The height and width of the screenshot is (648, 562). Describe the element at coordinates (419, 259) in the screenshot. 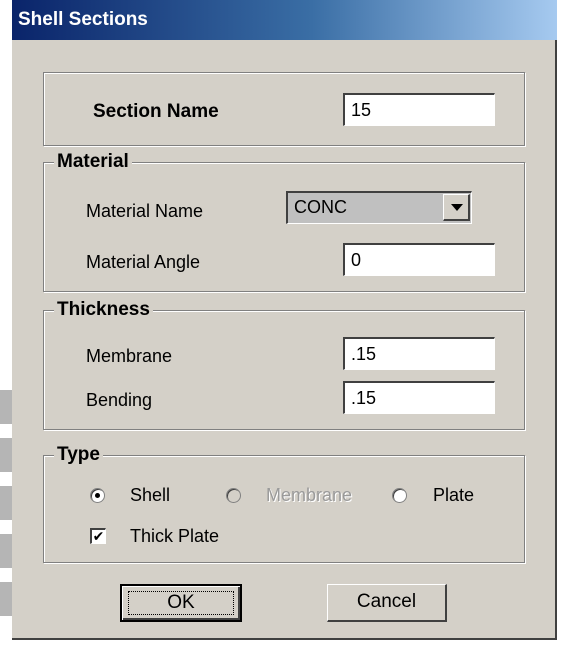

I see `material-angle-input` at that location.